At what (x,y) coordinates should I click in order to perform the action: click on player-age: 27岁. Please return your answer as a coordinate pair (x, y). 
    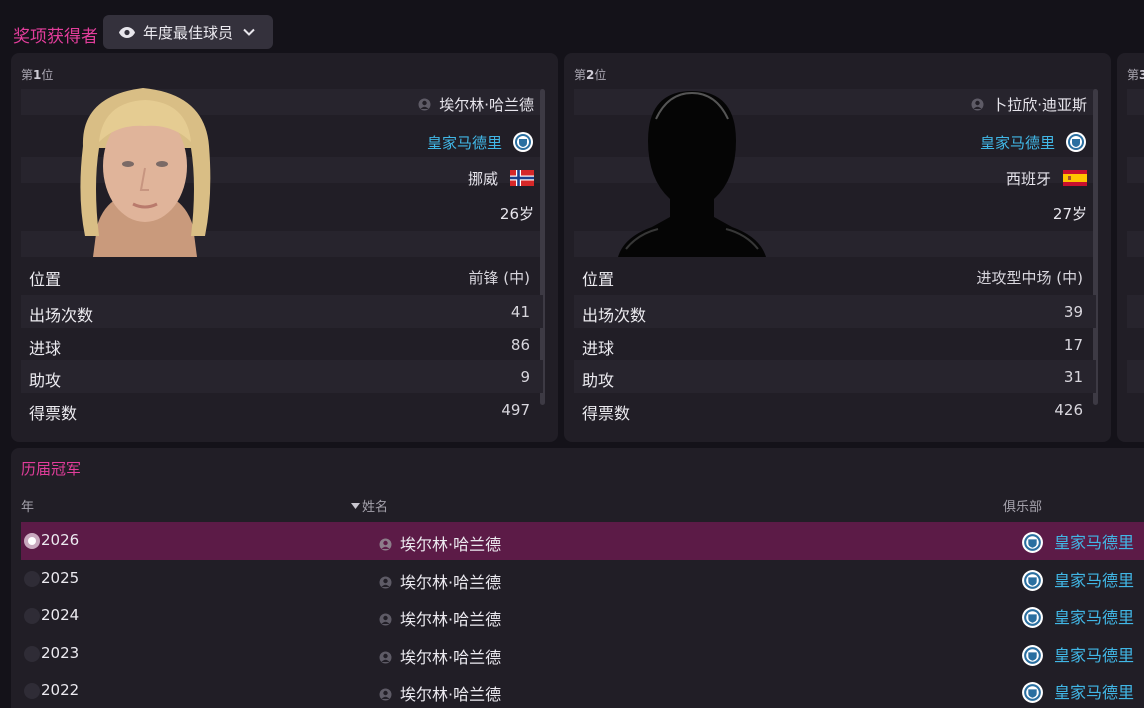
    Looking at the image, I should click on (1069, 214).